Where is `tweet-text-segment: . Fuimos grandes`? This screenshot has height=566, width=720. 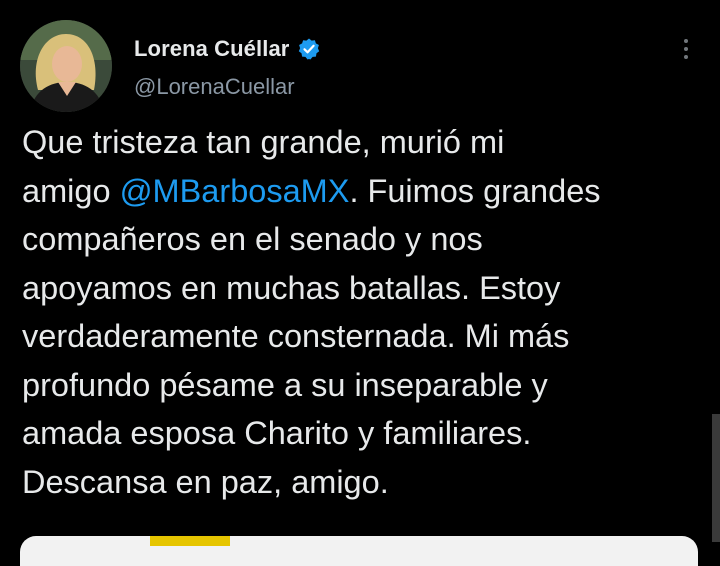 tweet-text-segment: . Fuimos grandes is located at coordinates (475, 190).